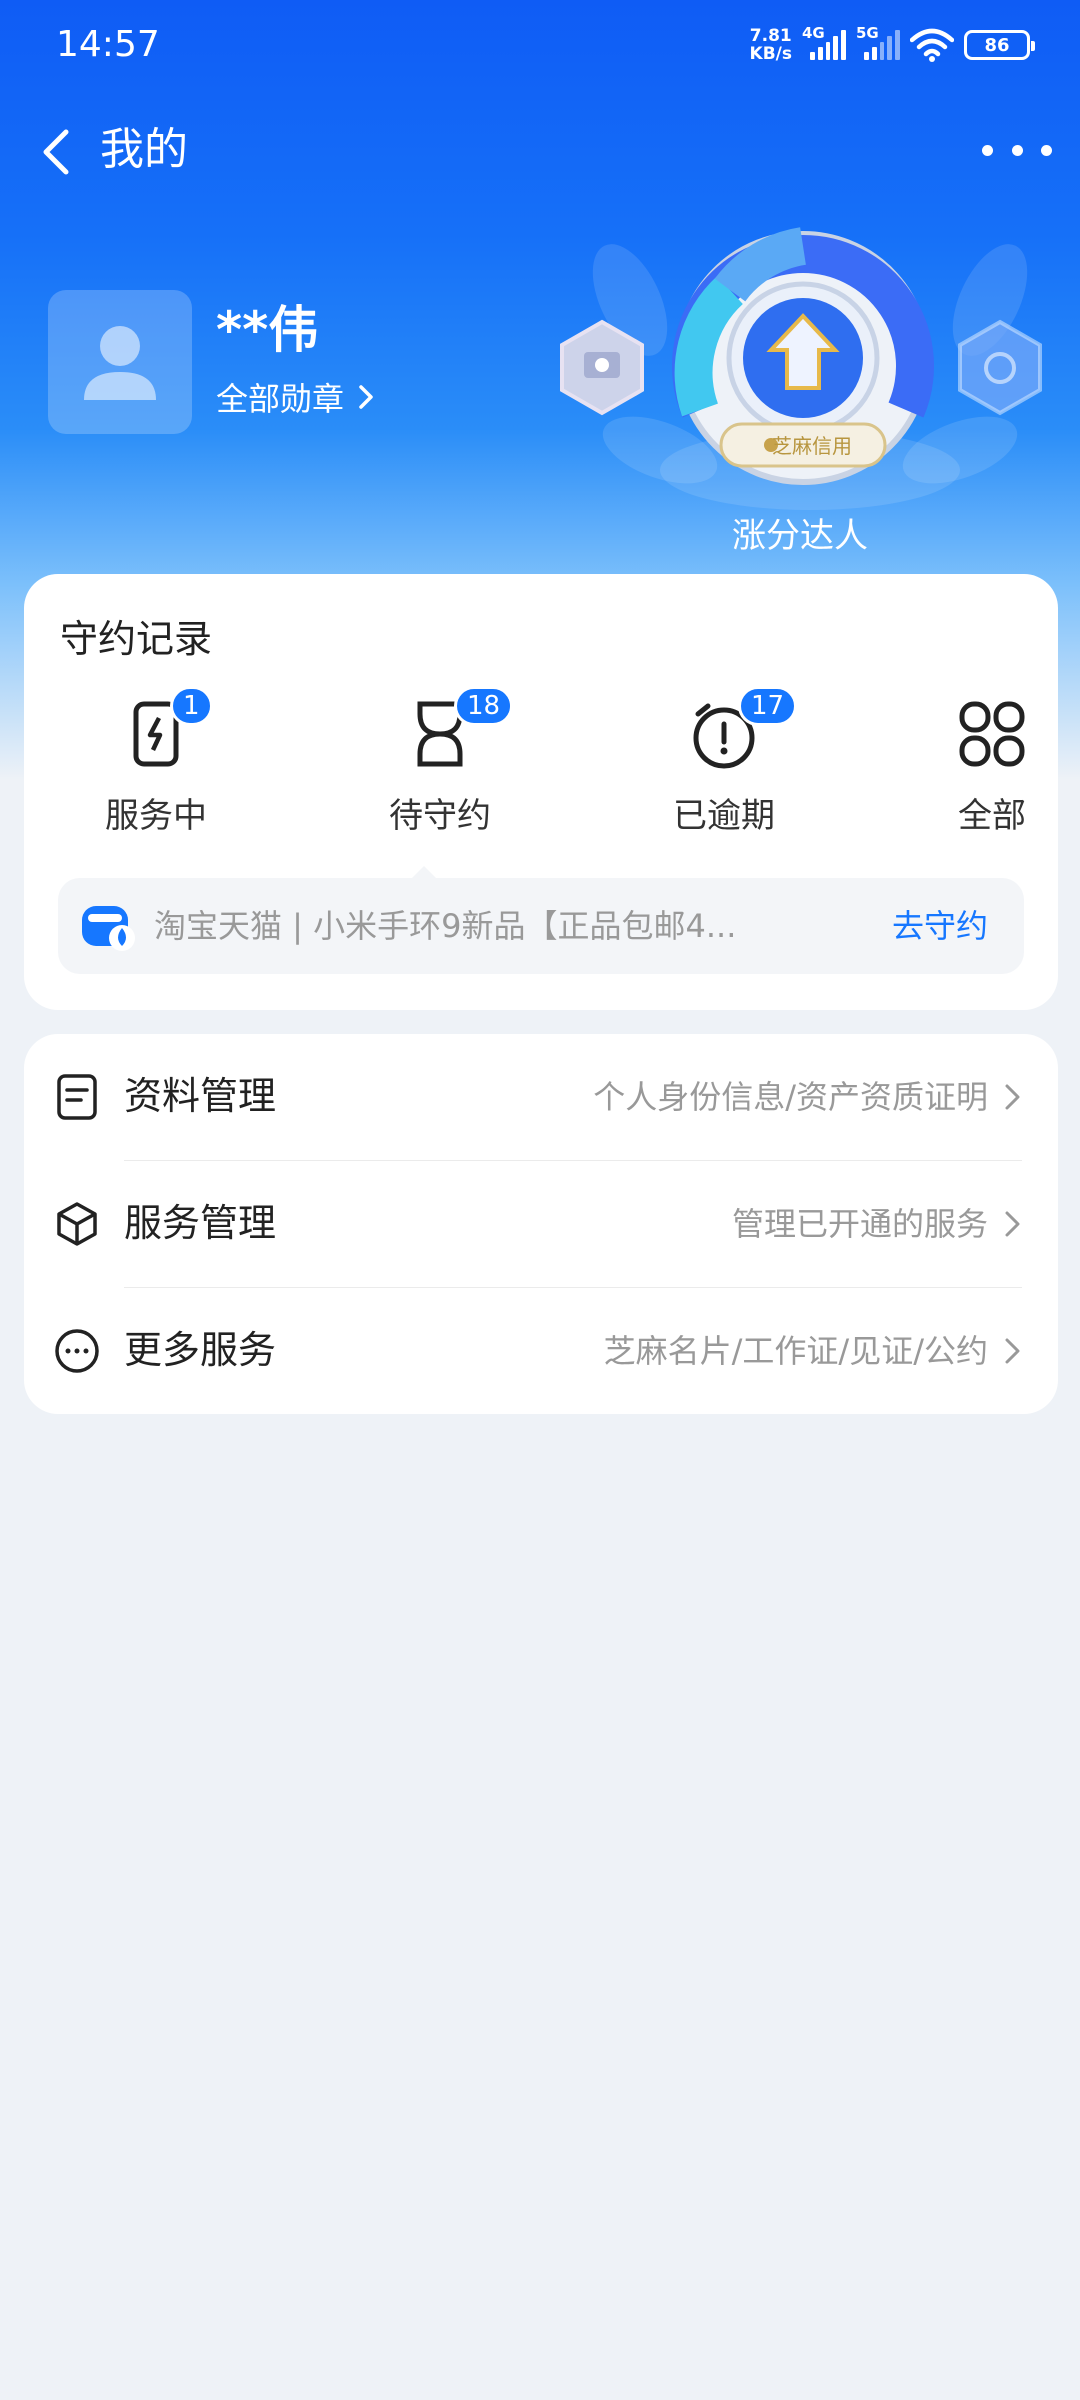  I want to click on cube-icon, so click(77, 1224).